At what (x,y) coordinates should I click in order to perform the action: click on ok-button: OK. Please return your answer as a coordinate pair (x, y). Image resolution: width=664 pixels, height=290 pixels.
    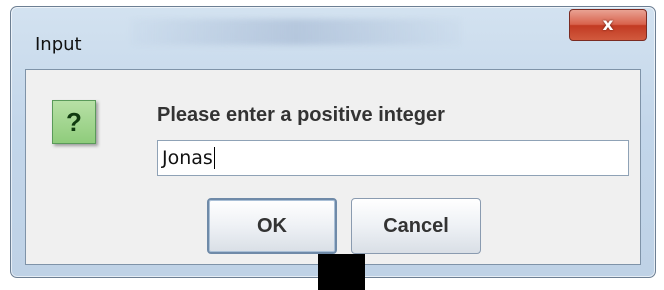
    Looking at the image, I should click on (272, 226).